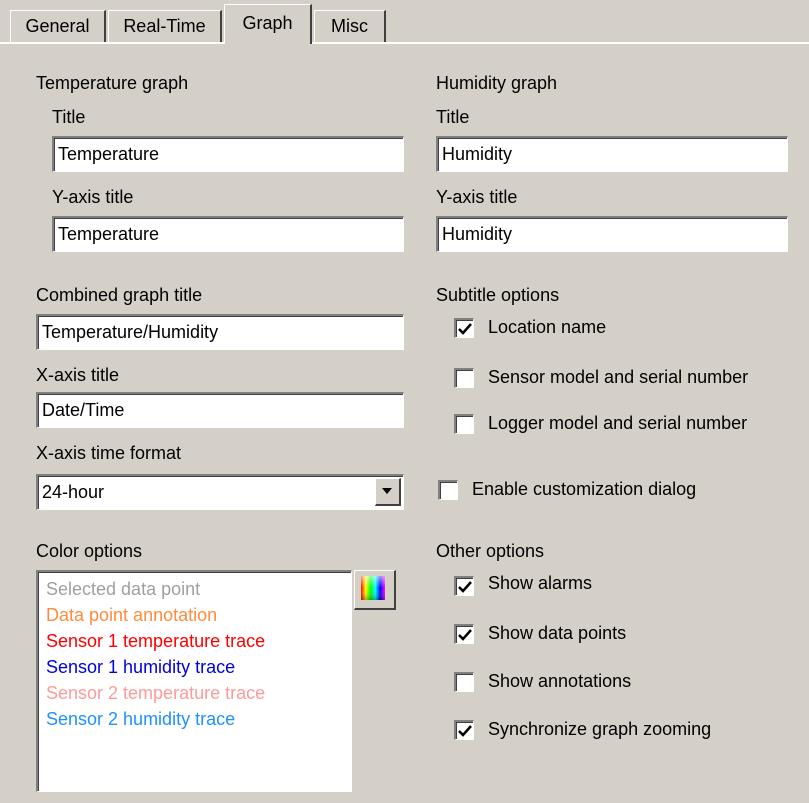 Image resolution: width=809 pixels, height=803 pixels. Describe the element at coordinates (540, 583) in the screenshot. I see `show-alarms-label: Show alarms` at that location.